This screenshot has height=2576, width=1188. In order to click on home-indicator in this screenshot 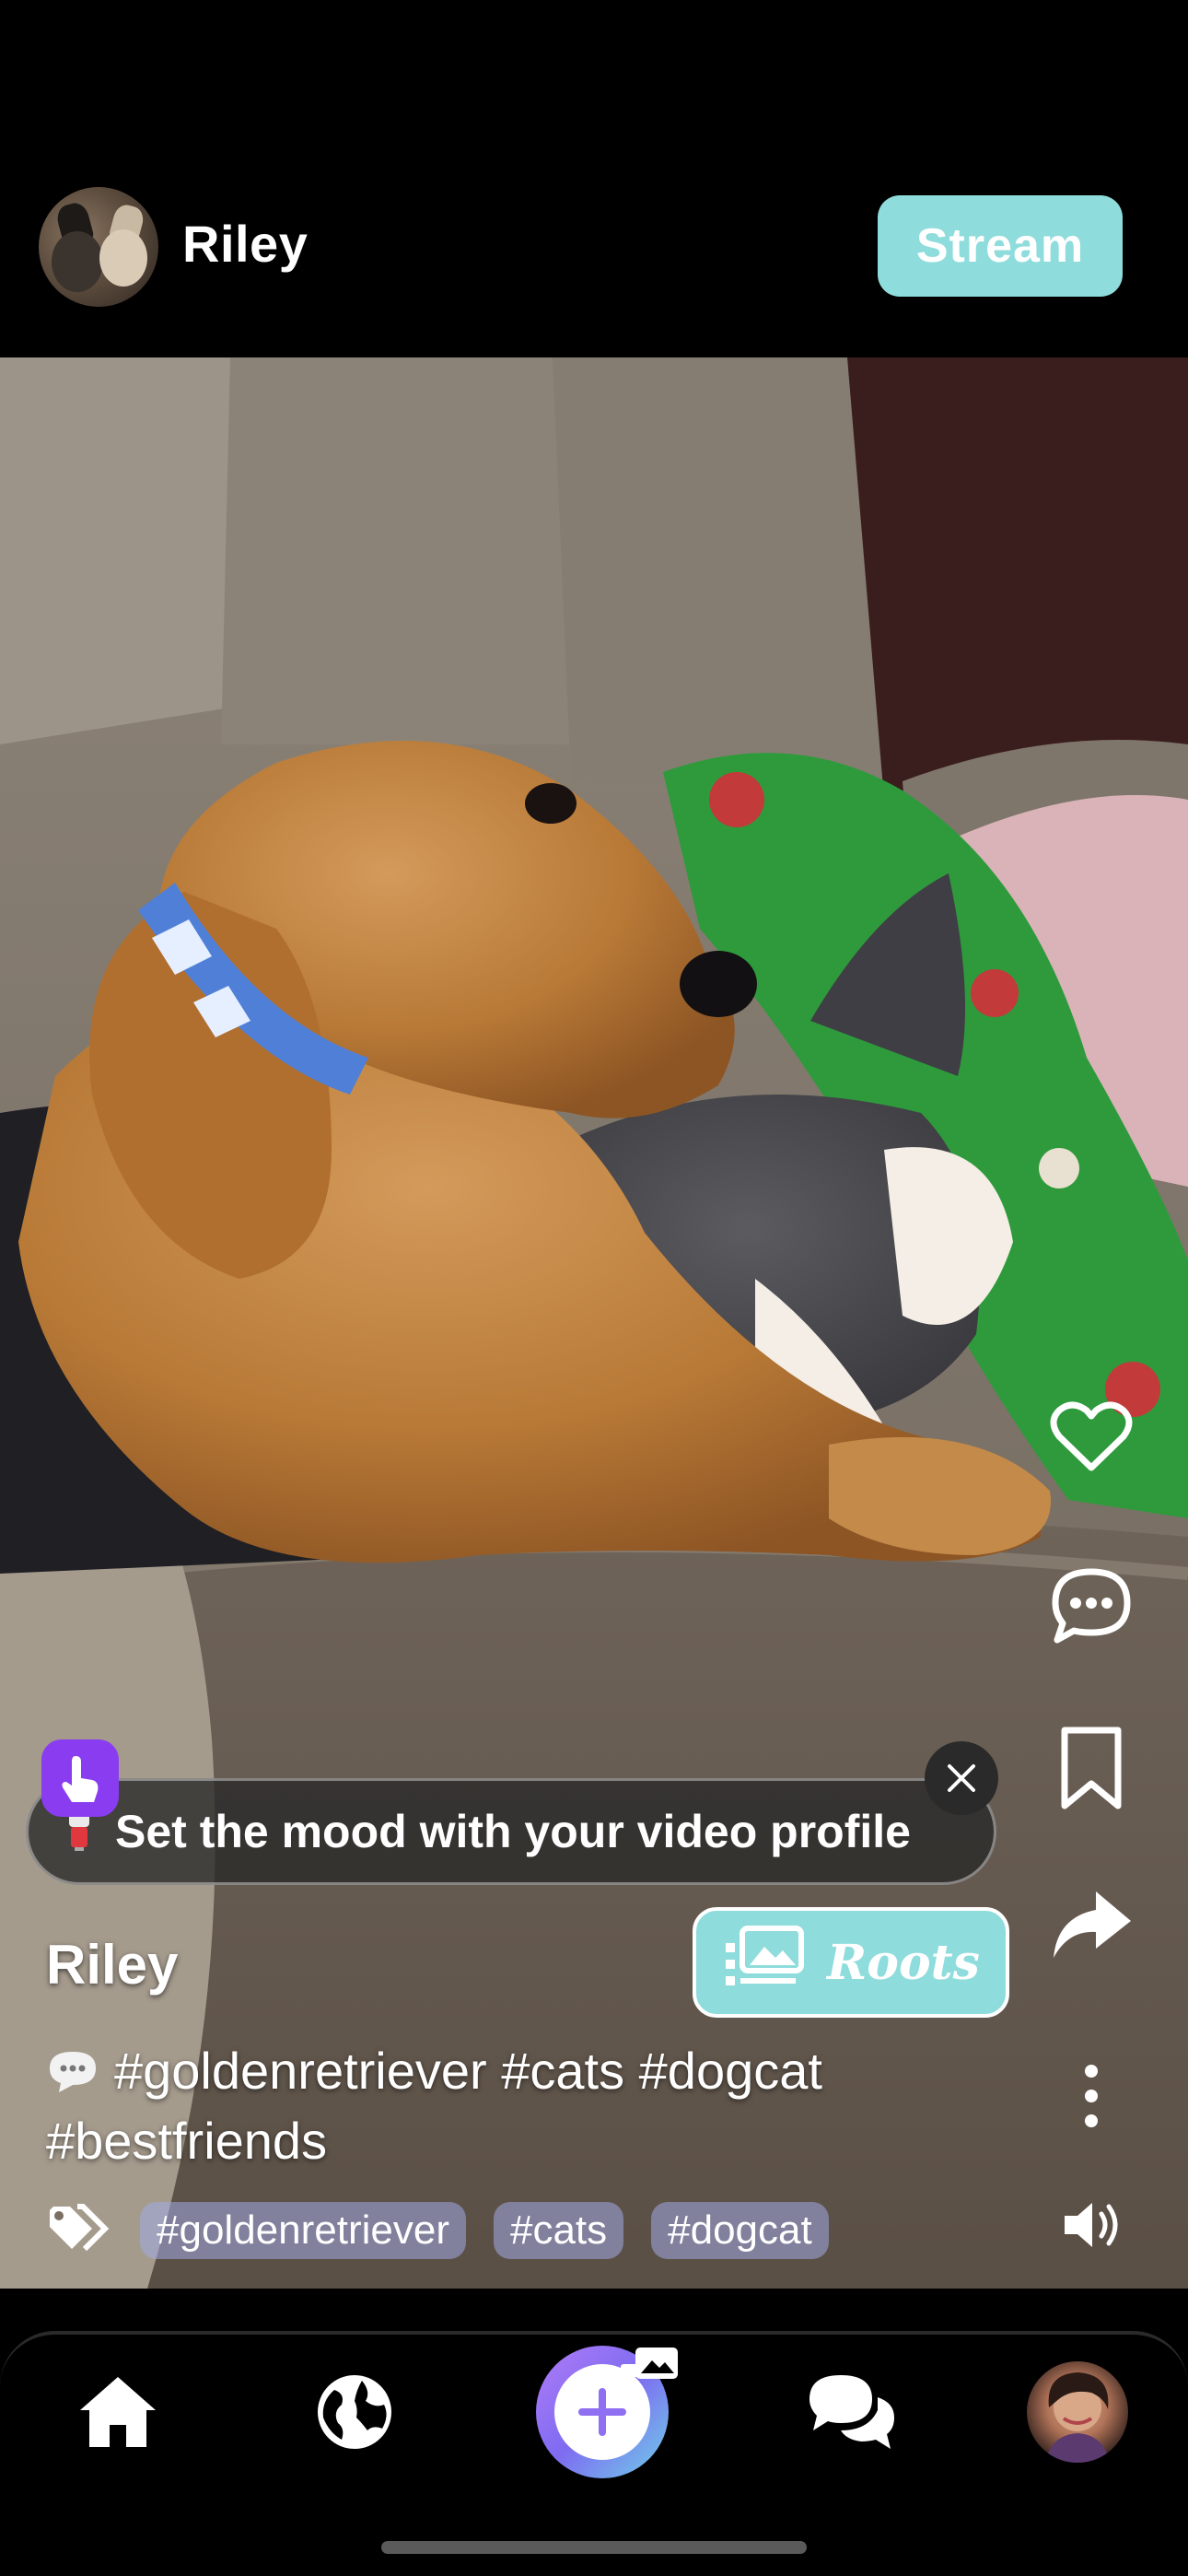, I will do `click(594, 2547)`.